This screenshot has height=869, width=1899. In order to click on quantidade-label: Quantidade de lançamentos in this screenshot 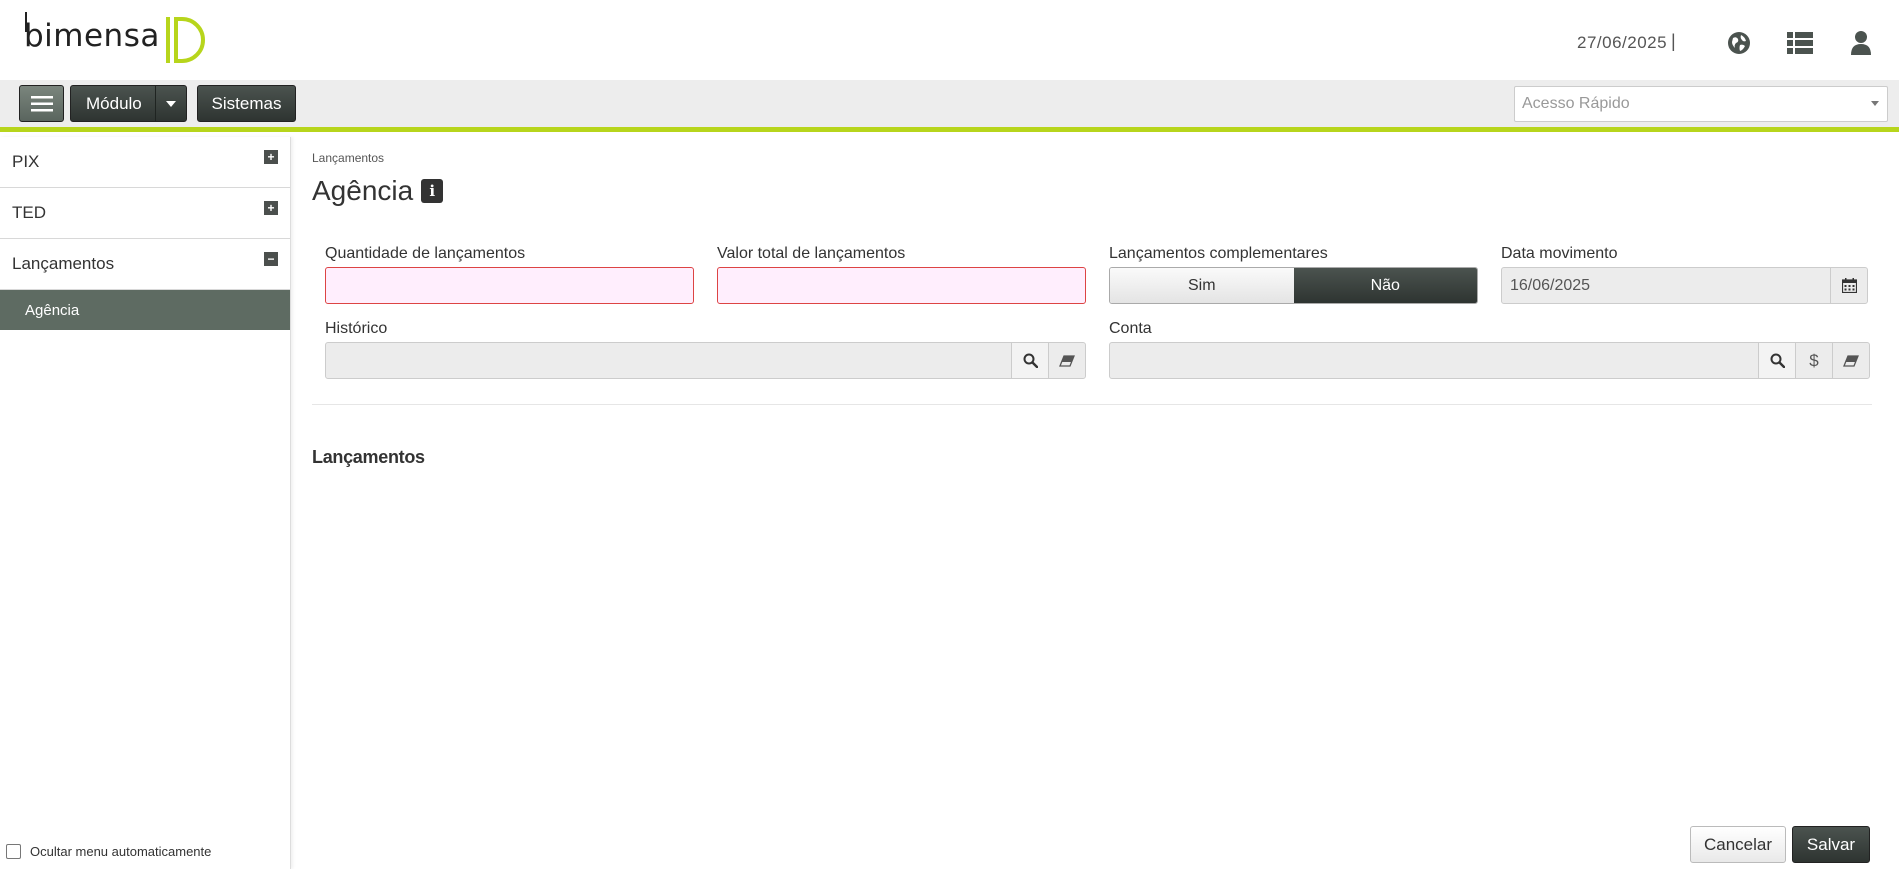, I will do `click(425, 253)`.